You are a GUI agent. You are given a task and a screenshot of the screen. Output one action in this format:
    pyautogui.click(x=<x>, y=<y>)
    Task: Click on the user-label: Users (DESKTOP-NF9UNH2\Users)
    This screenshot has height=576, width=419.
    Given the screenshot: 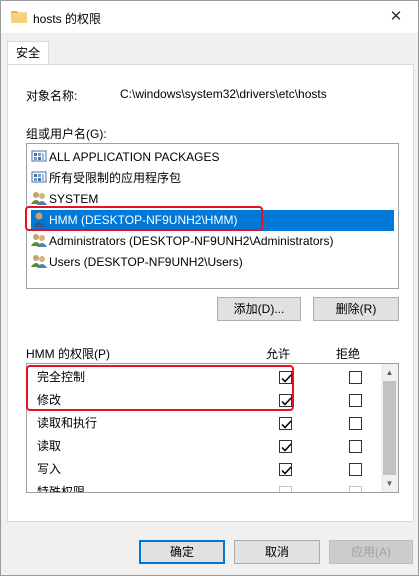 What is the action you would take?
    pyautogui.click(x=146, y=262)
    